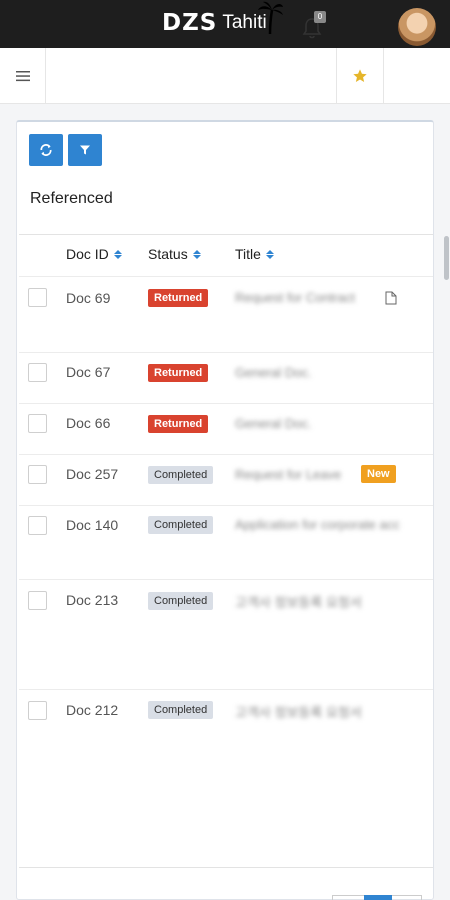 The width and height of the screenshot is (450, 900). Describe the element at coordinates (378, 897) in the screenshot. I see `pagination-active-page` at that location.